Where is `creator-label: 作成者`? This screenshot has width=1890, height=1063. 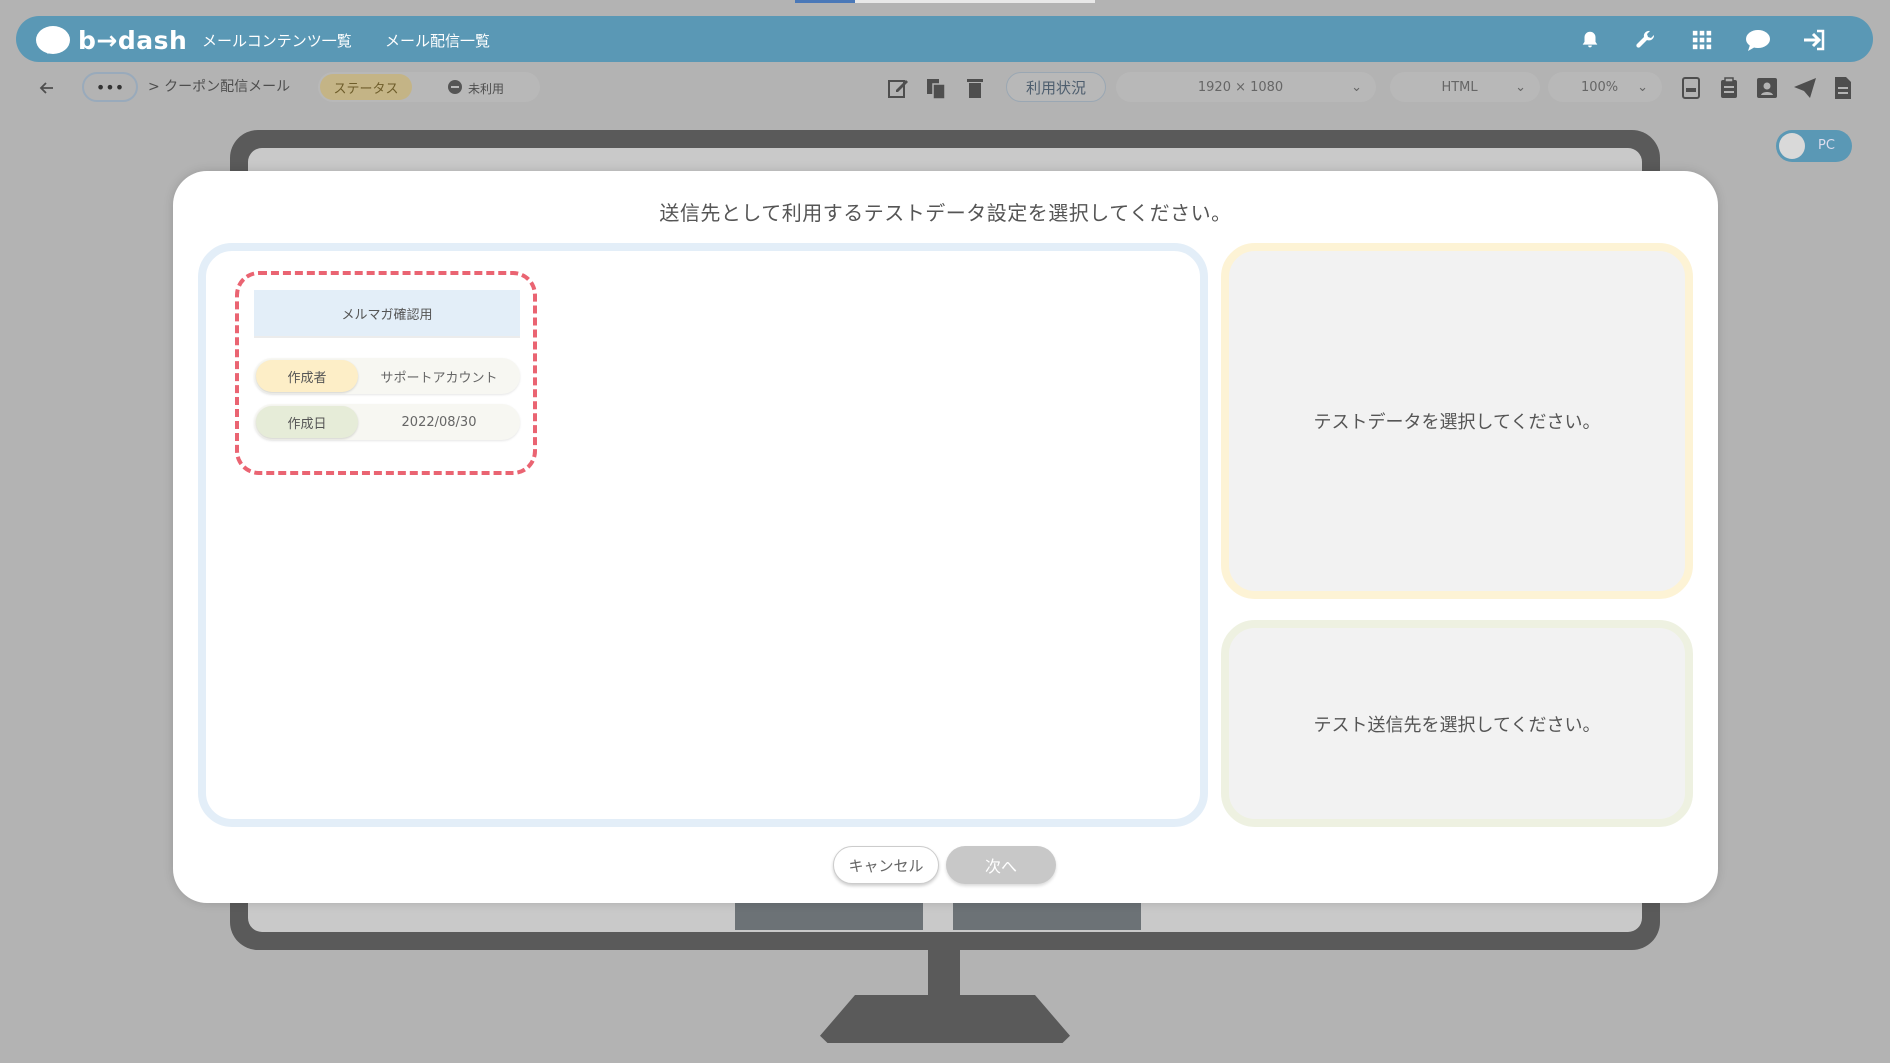 creator-label: 作成者 is located at coordinates (307, 376).